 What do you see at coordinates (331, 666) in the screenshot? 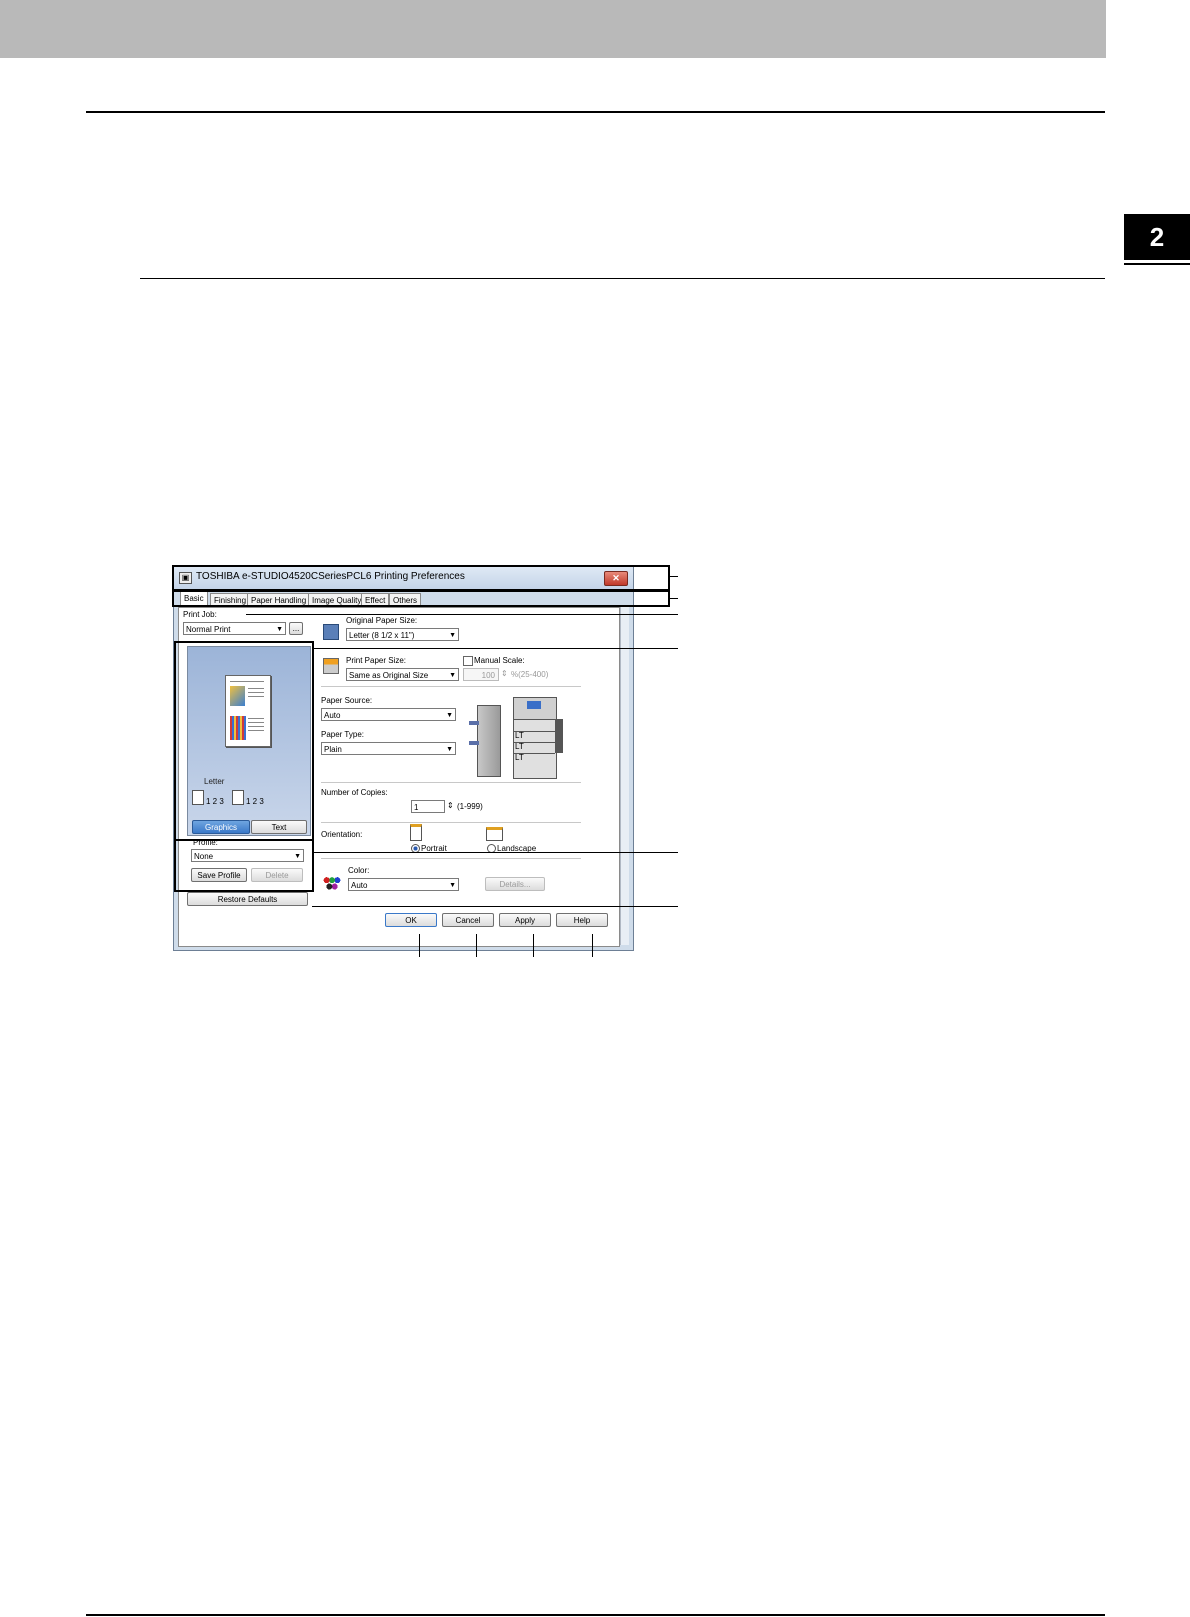
I see `print-paper-icon` at bounding box center [331, 666].